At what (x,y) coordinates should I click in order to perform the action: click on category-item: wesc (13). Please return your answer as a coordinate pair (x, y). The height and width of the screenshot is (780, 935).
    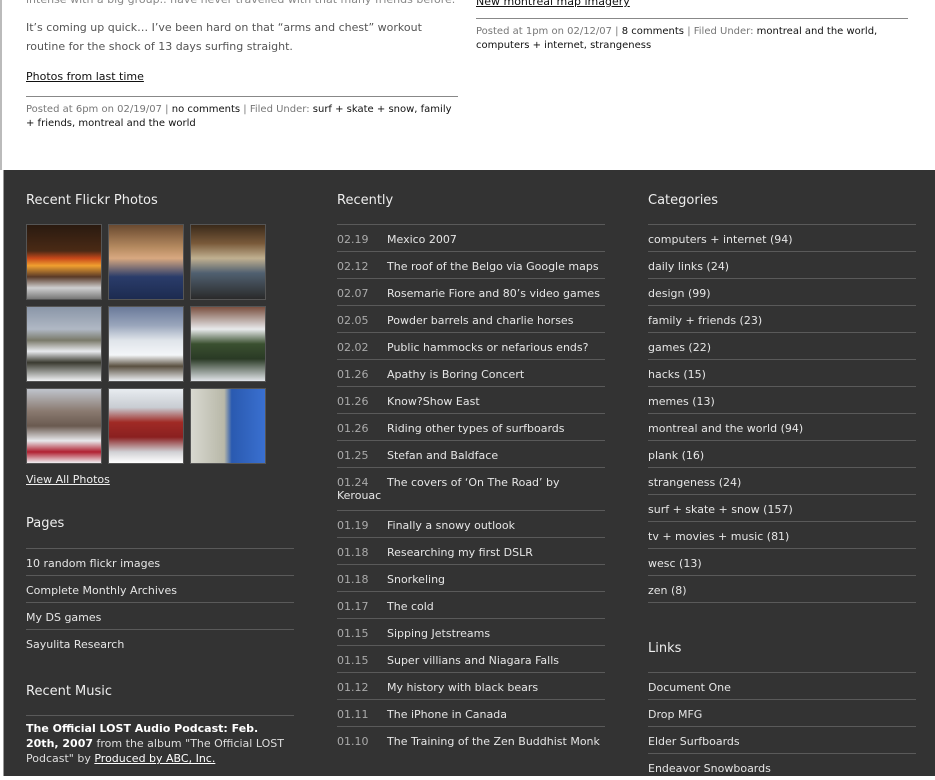
    Looking at the image, I should click on (782, 561).